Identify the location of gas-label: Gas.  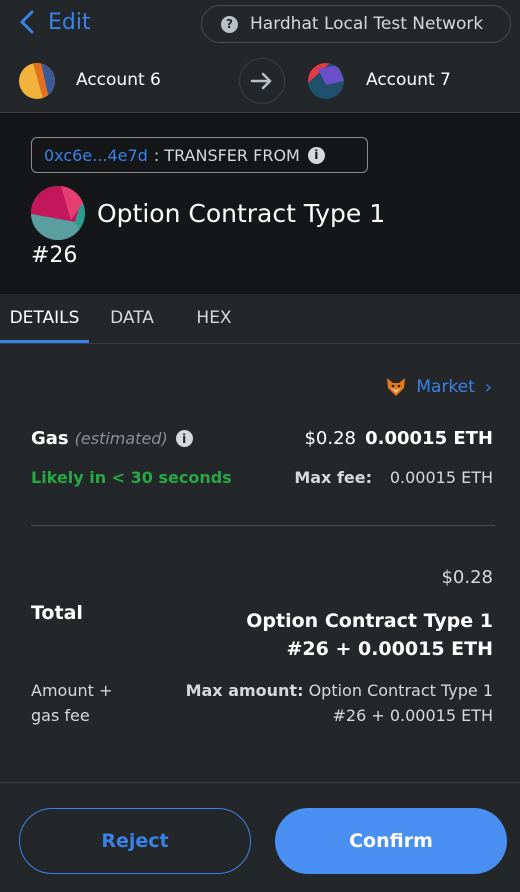
(50, 438).